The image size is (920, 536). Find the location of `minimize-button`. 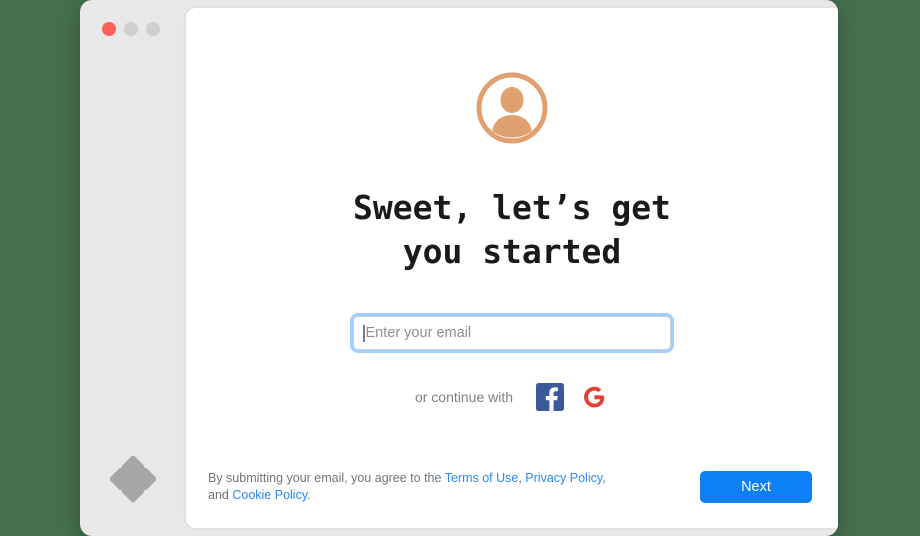

minimize-button is located at coordinates (131, 29).